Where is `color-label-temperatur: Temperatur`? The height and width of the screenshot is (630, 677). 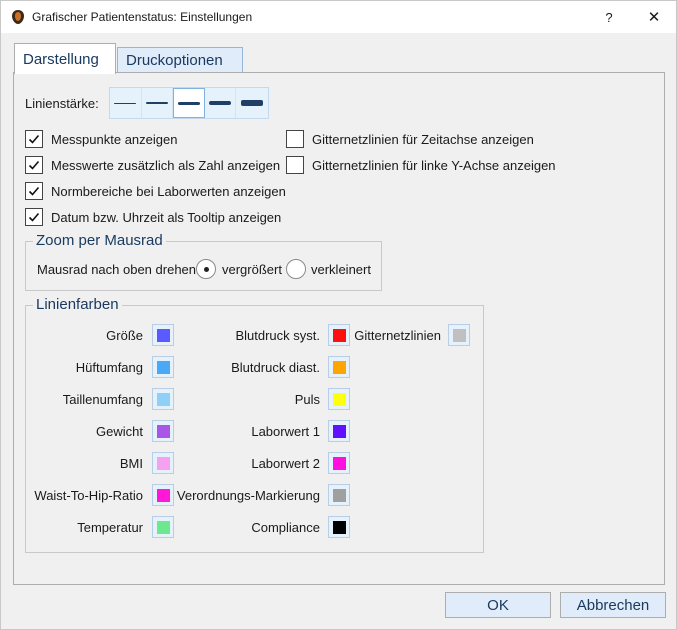 color-label-temperatur: Temperatur is located at coordinates (110, 527).